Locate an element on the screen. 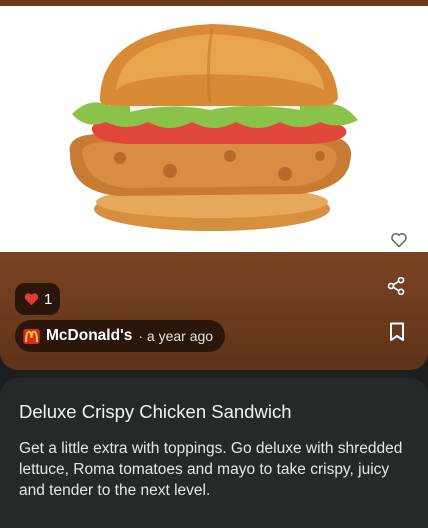  share-icon is located at coordinates (396, 286).